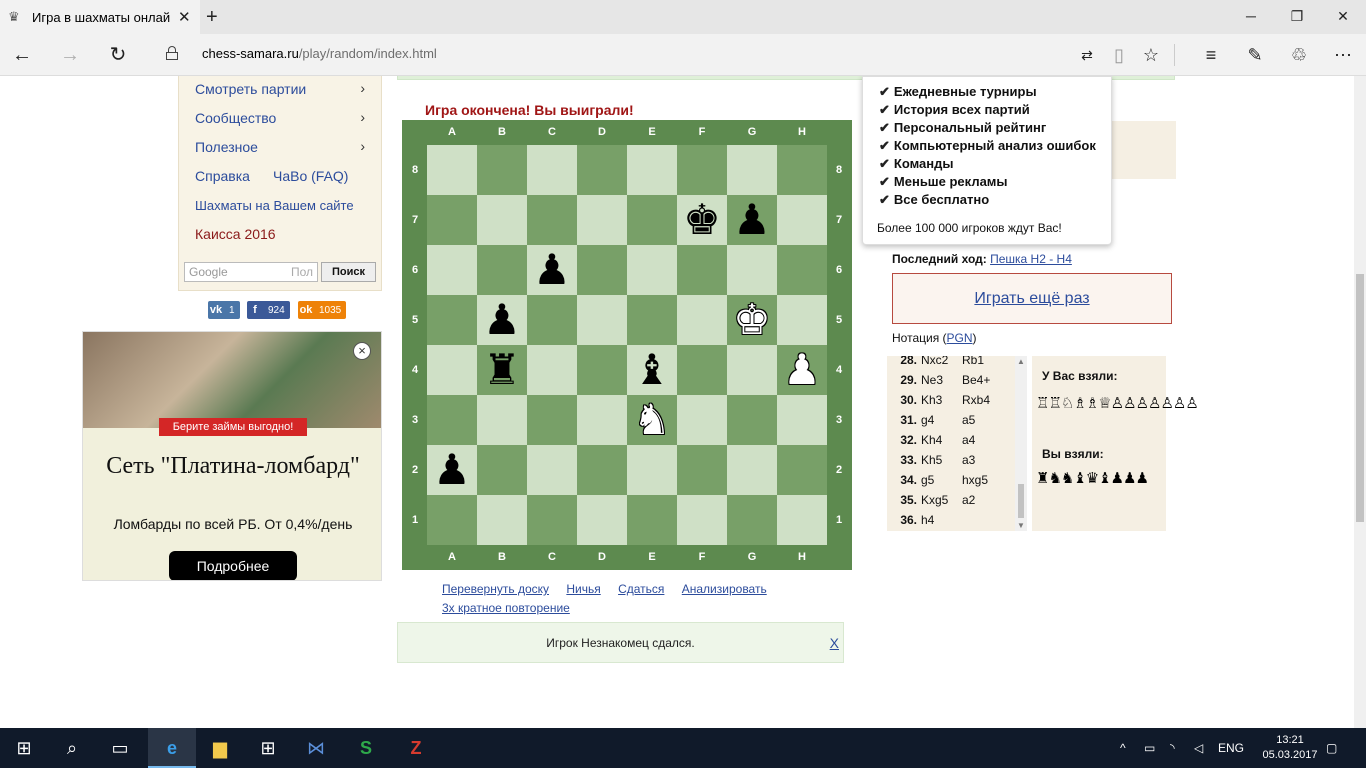 This screenshot has height=768, width=1366. I want to click on ad-headline: Сеть "Платина-ломбард", so click(232, 466).